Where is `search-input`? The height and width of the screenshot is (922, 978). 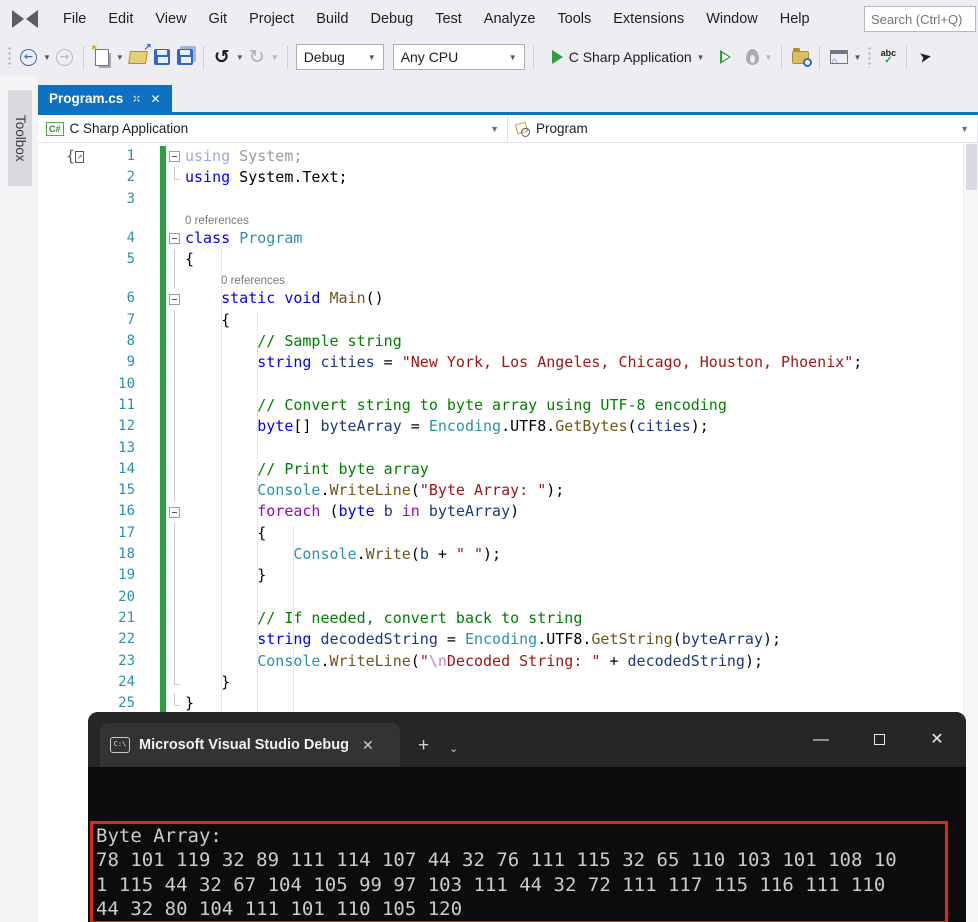
search-input is located at coordinates (920, 19).